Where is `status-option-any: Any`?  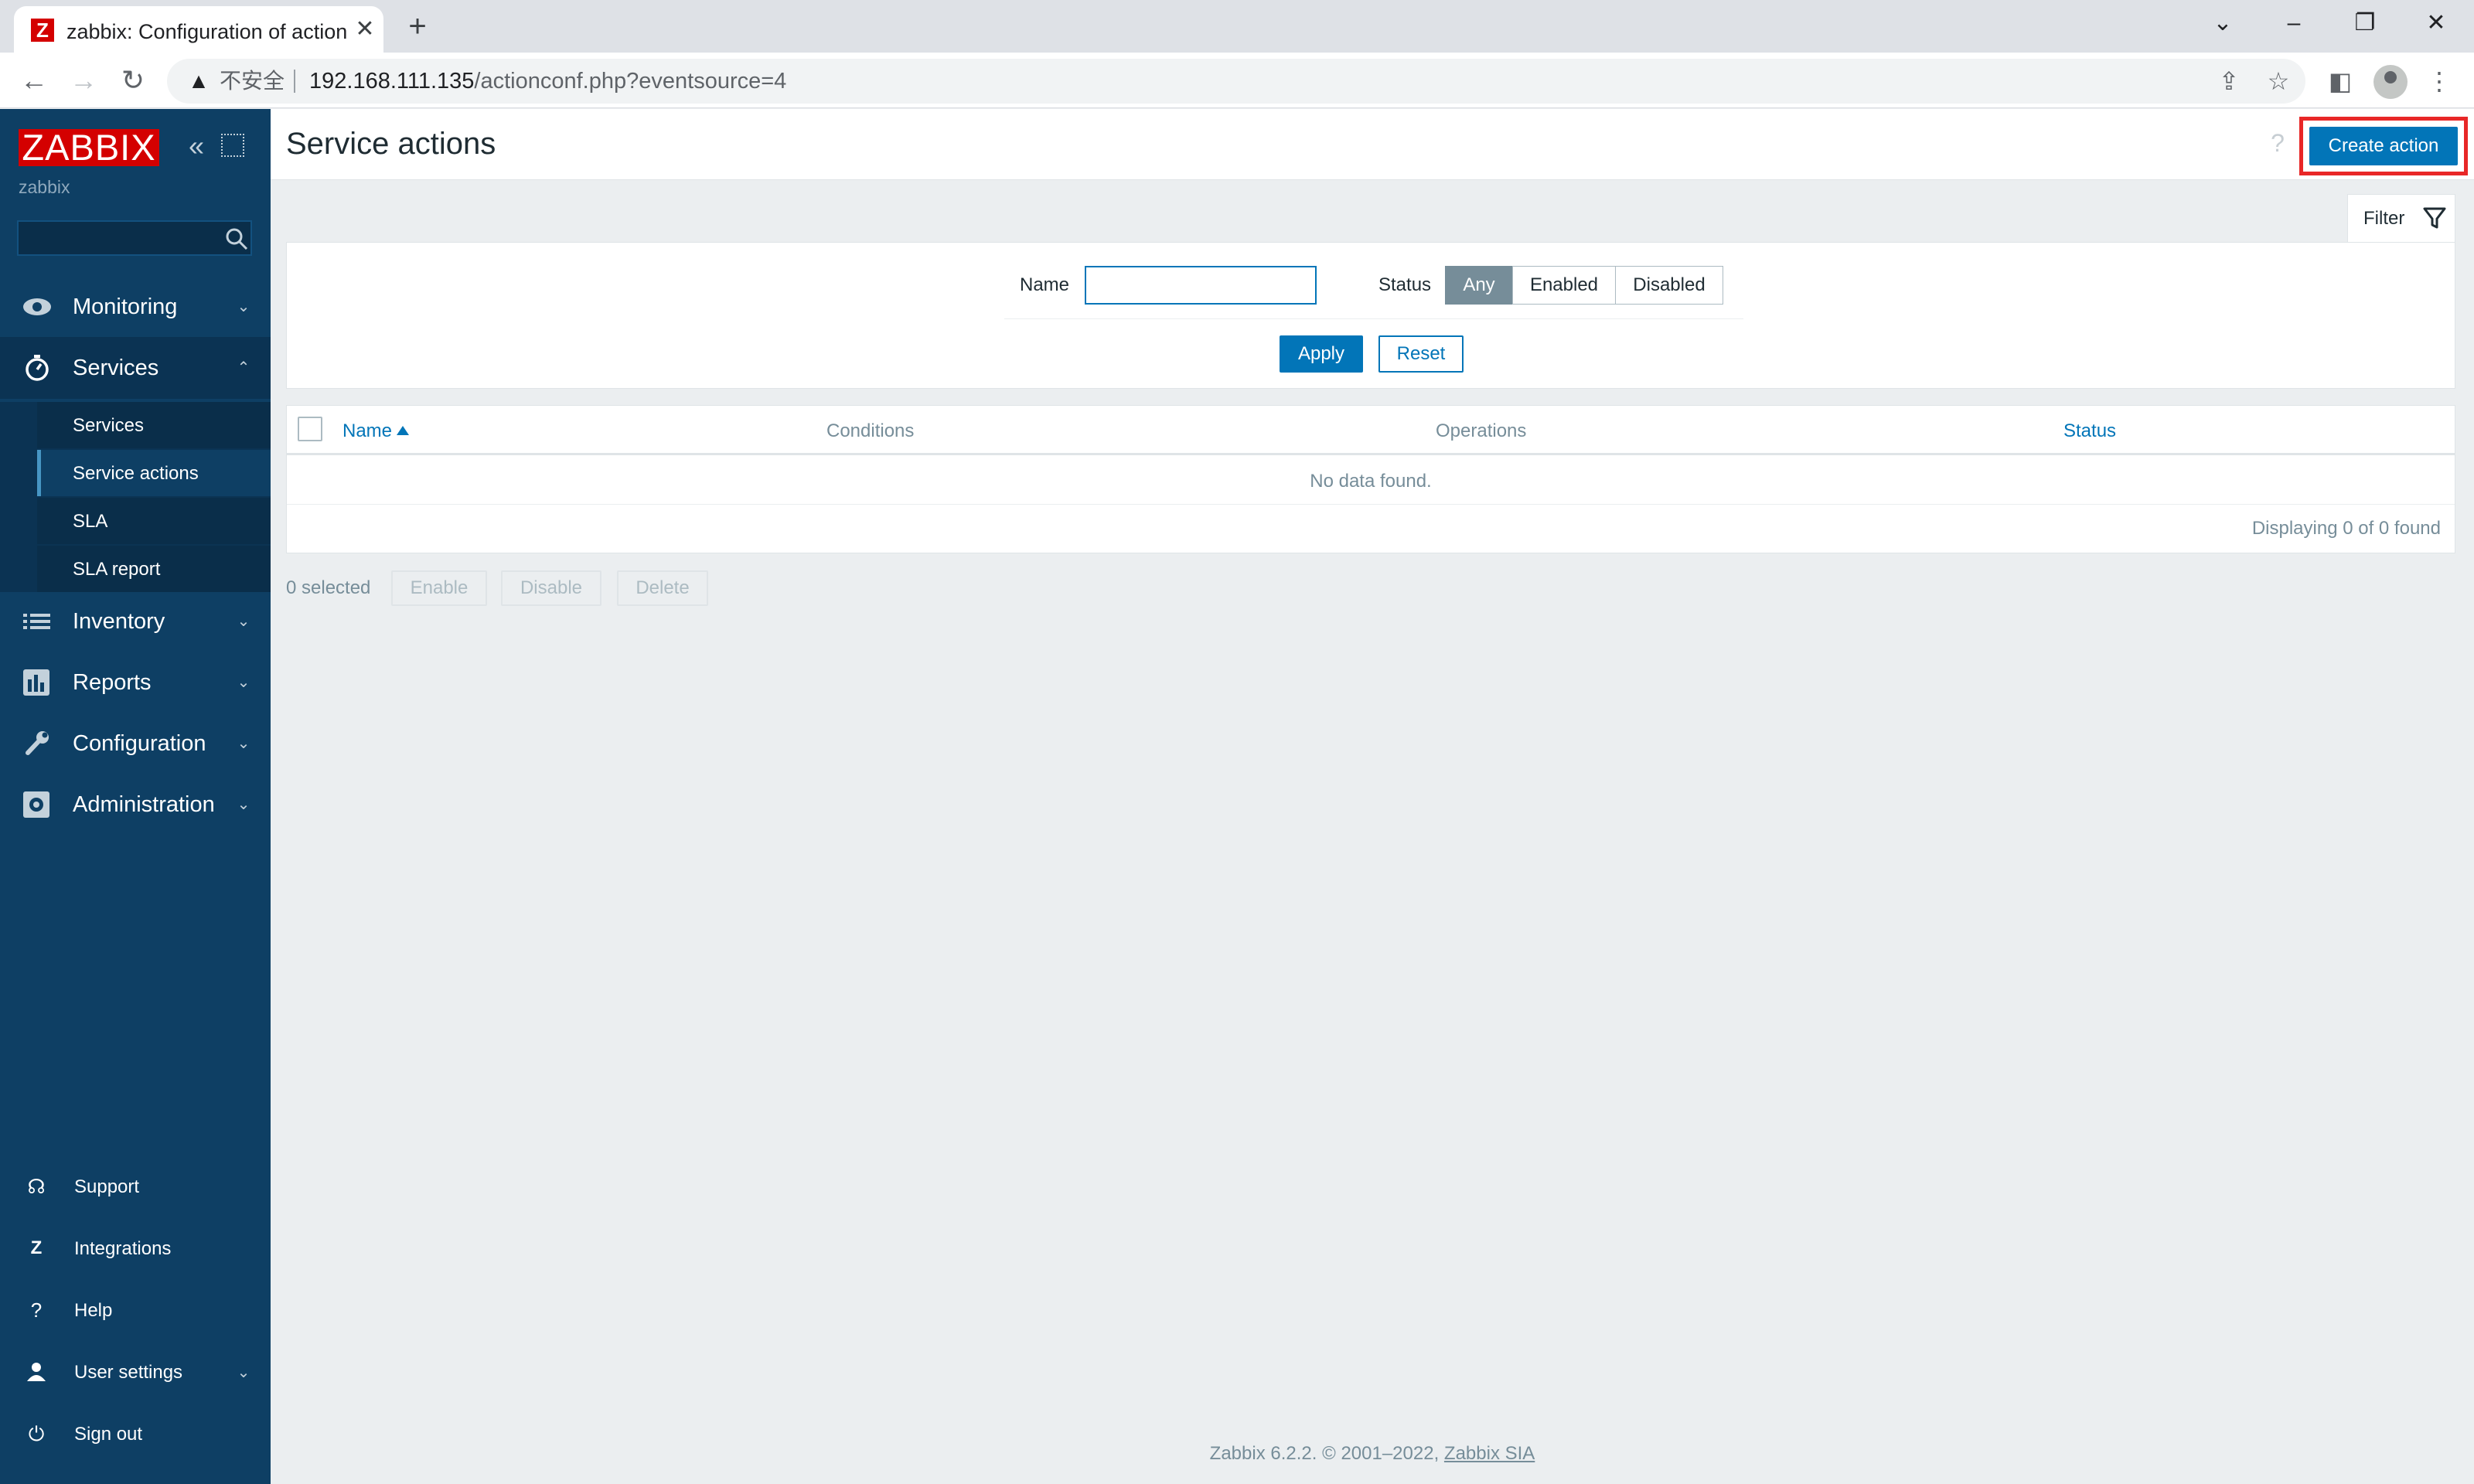 status-option-any: Any is located at coordinates (1479, 285).